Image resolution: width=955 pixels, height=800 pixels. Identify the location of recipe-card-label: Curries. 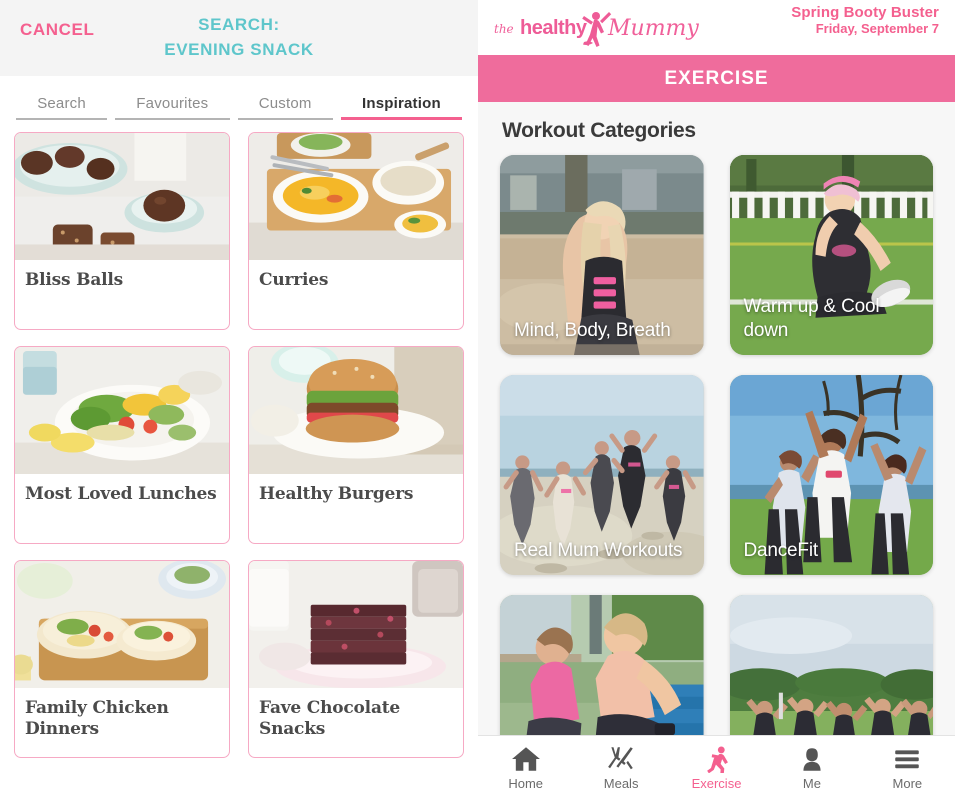
(294, 280).